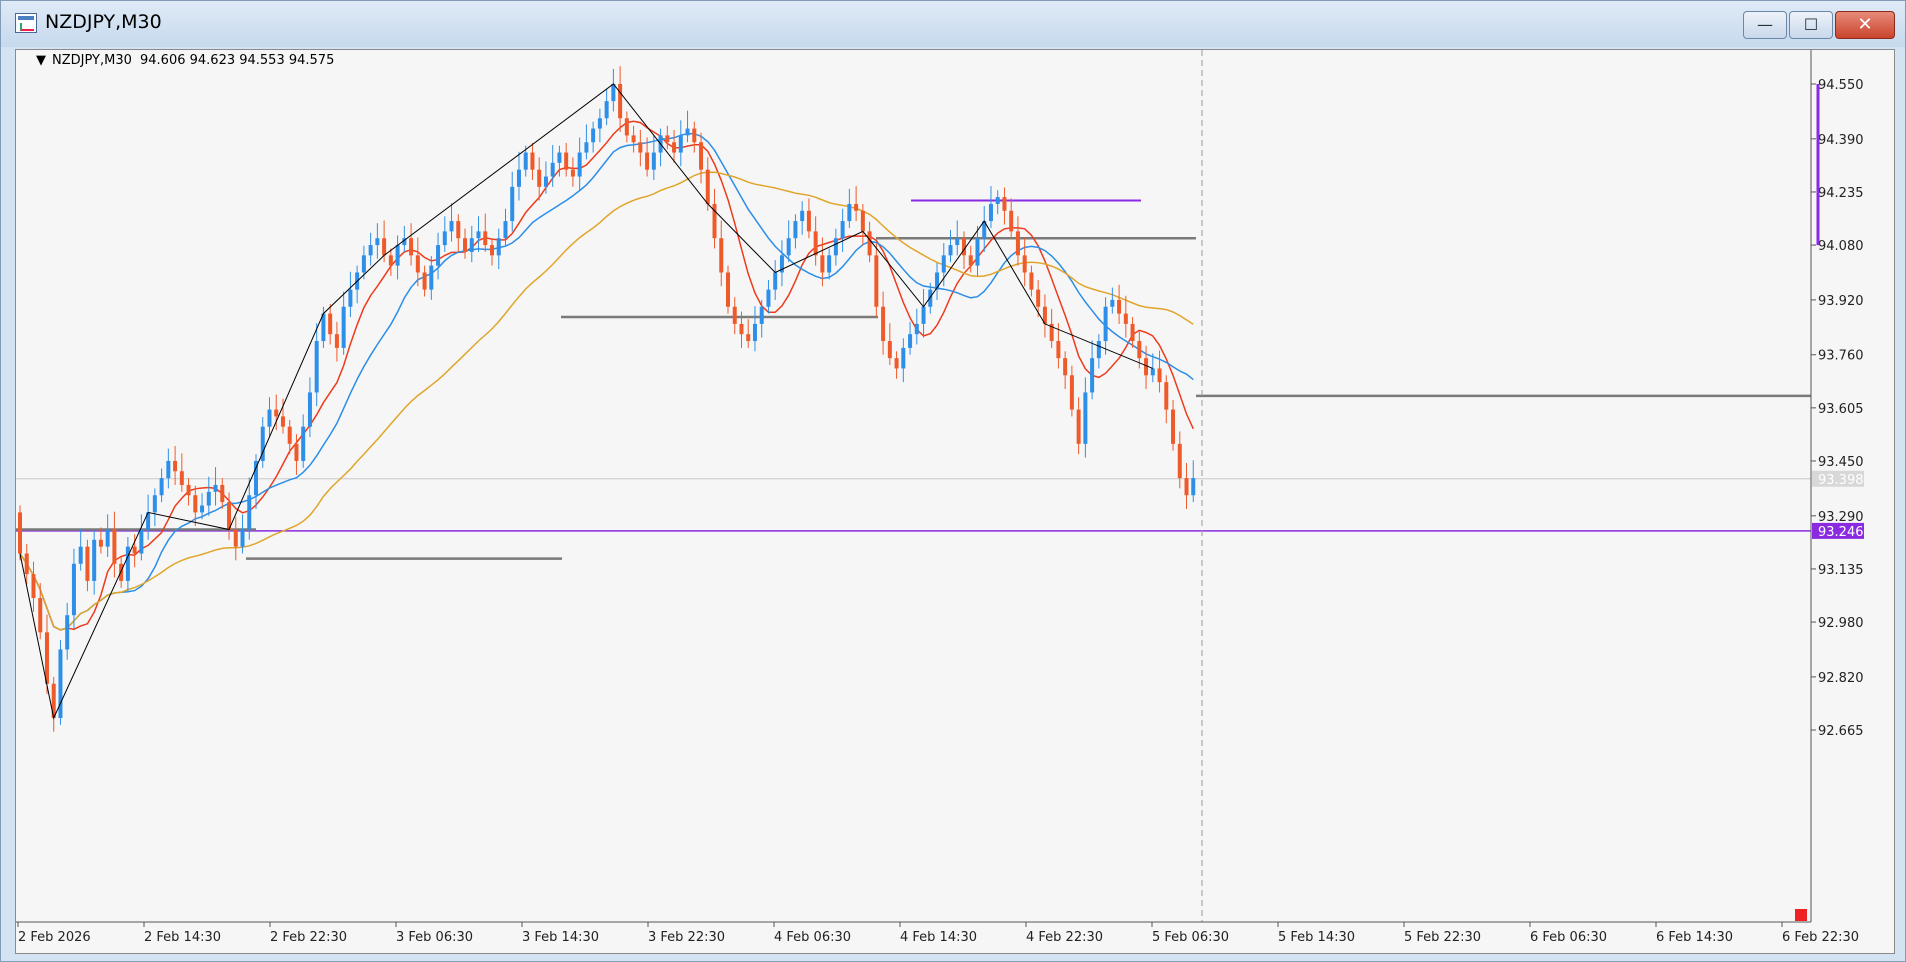  Describe the element at coordinates (1841, 301) in the screenshot. I see `price-tick-label: 93.920` at that location.